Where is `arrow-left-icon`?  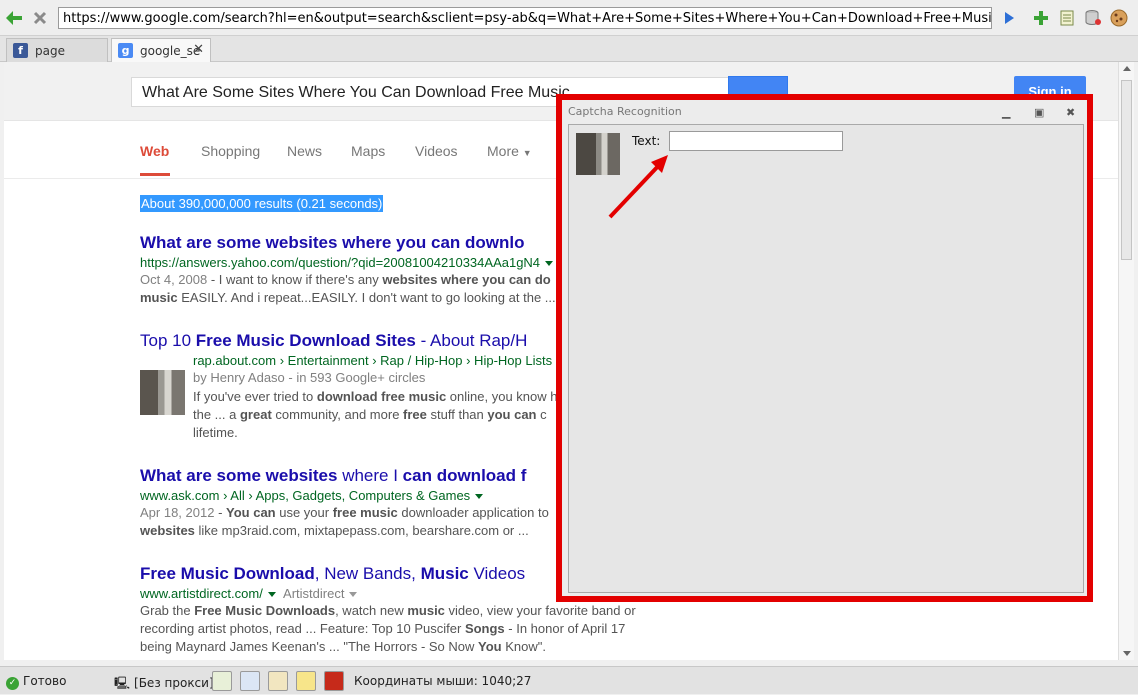 arrow-left-icon is located at coordinates (14, 18).